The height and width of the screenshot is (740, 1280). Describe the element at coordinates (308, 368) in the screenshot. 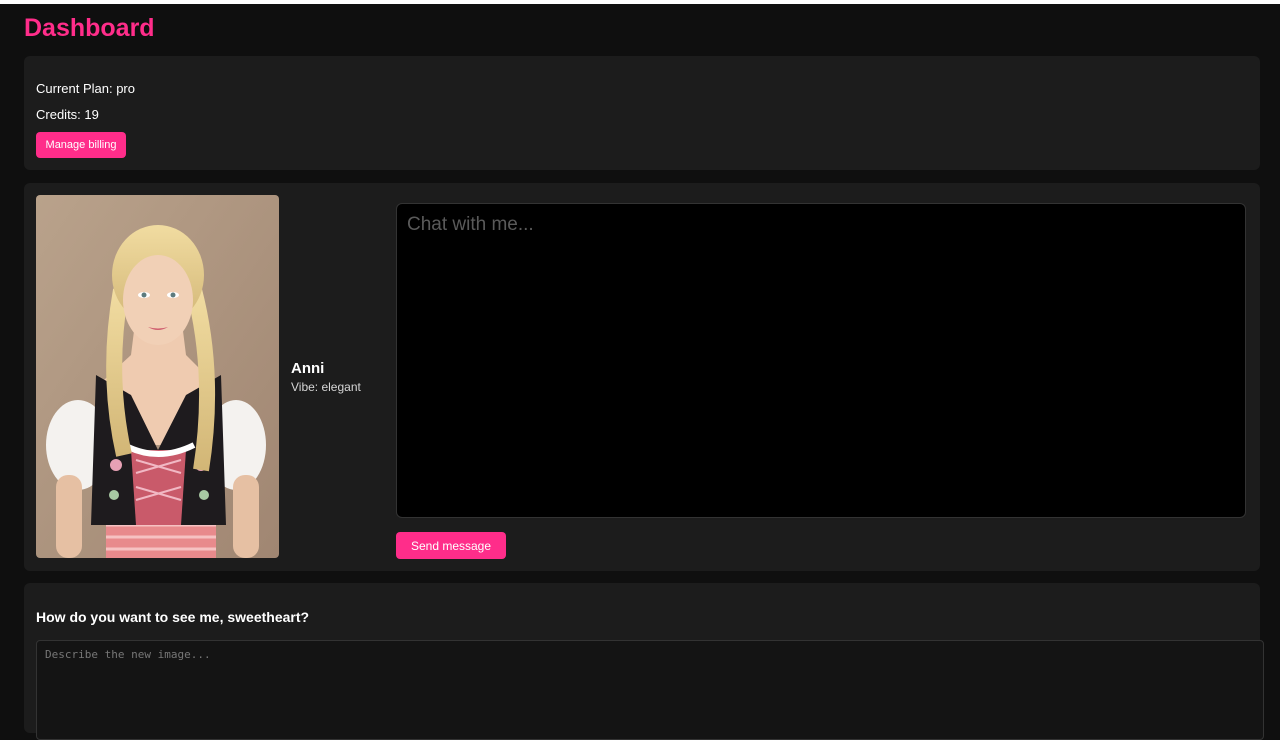

I see `character-name: Anni` at that location.